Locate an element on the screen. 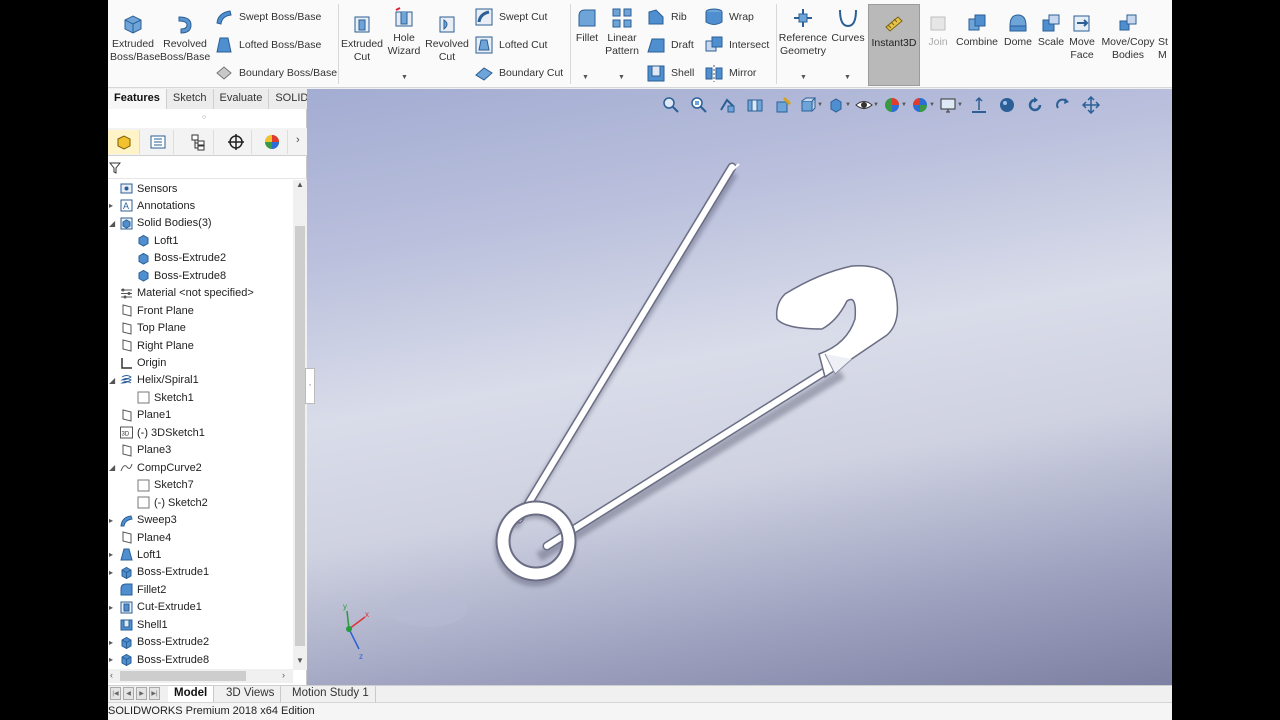 The height and width of the screenshot is (720, 1280). linear-pattern-button: Linear Pattern is located at coordinates (622, 32).